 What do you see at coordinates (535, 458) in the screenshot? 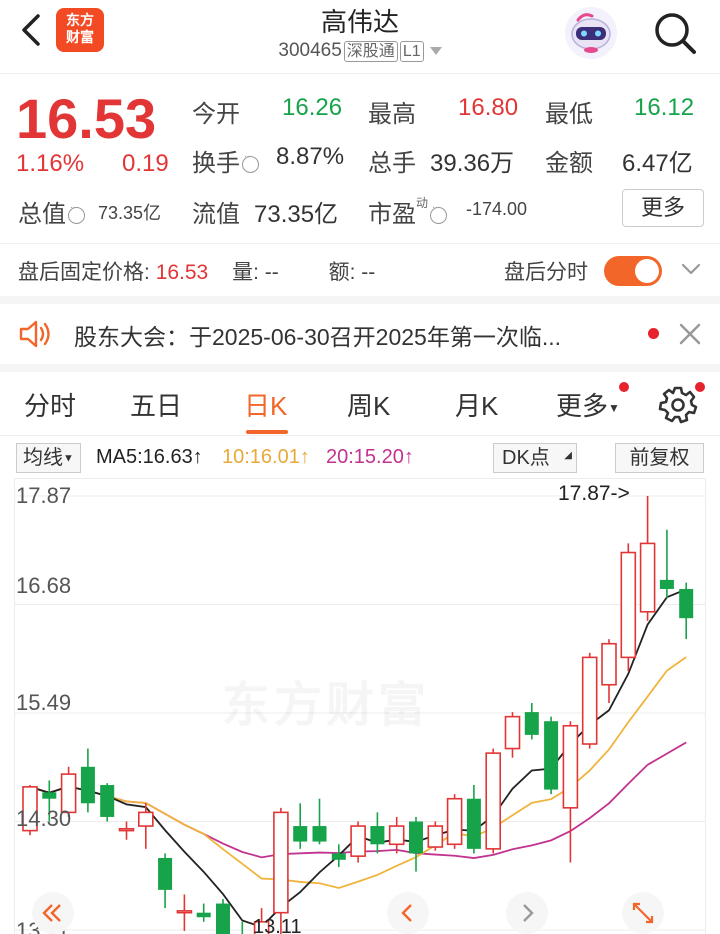
I see `dk-point-button: DK点 ◢` at bounding box center [535, 458].